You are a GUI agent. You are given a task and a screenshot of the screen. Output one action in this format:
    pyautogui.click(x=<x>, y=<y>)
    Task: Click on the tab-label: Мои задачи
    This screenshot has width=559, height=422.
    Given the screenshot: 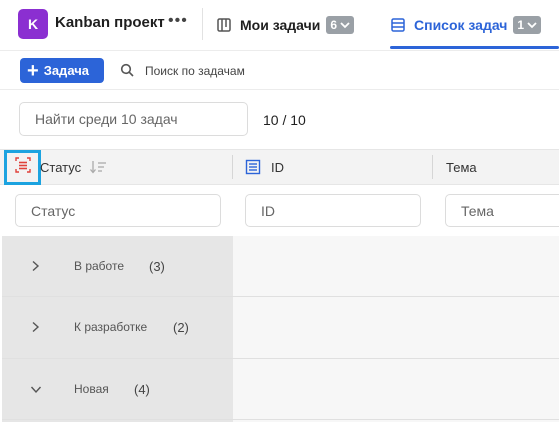 What is the action you would take?
    pyautogui.click(x=280, y=25)
    